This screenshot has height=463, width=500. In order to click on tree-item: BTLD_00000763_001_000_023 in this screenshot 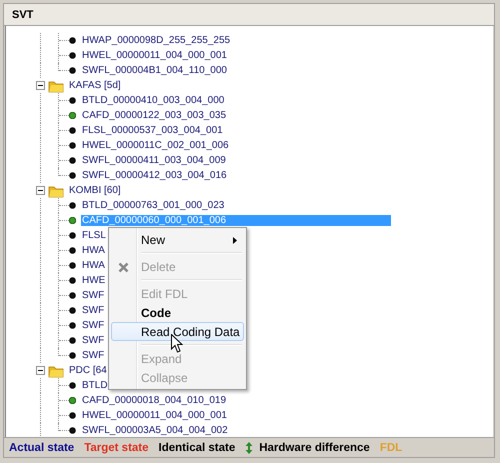, I will do `click(153, 205)`.